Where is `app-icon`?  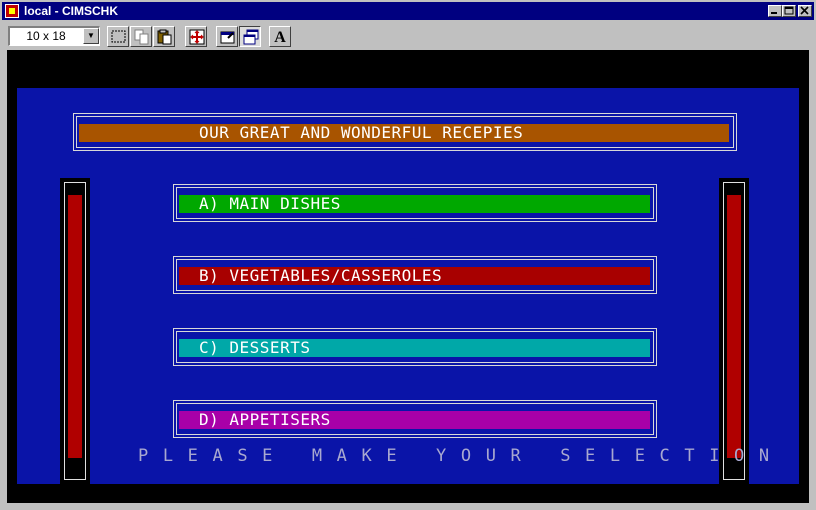 app-icon is located at coordinates (12, 11).